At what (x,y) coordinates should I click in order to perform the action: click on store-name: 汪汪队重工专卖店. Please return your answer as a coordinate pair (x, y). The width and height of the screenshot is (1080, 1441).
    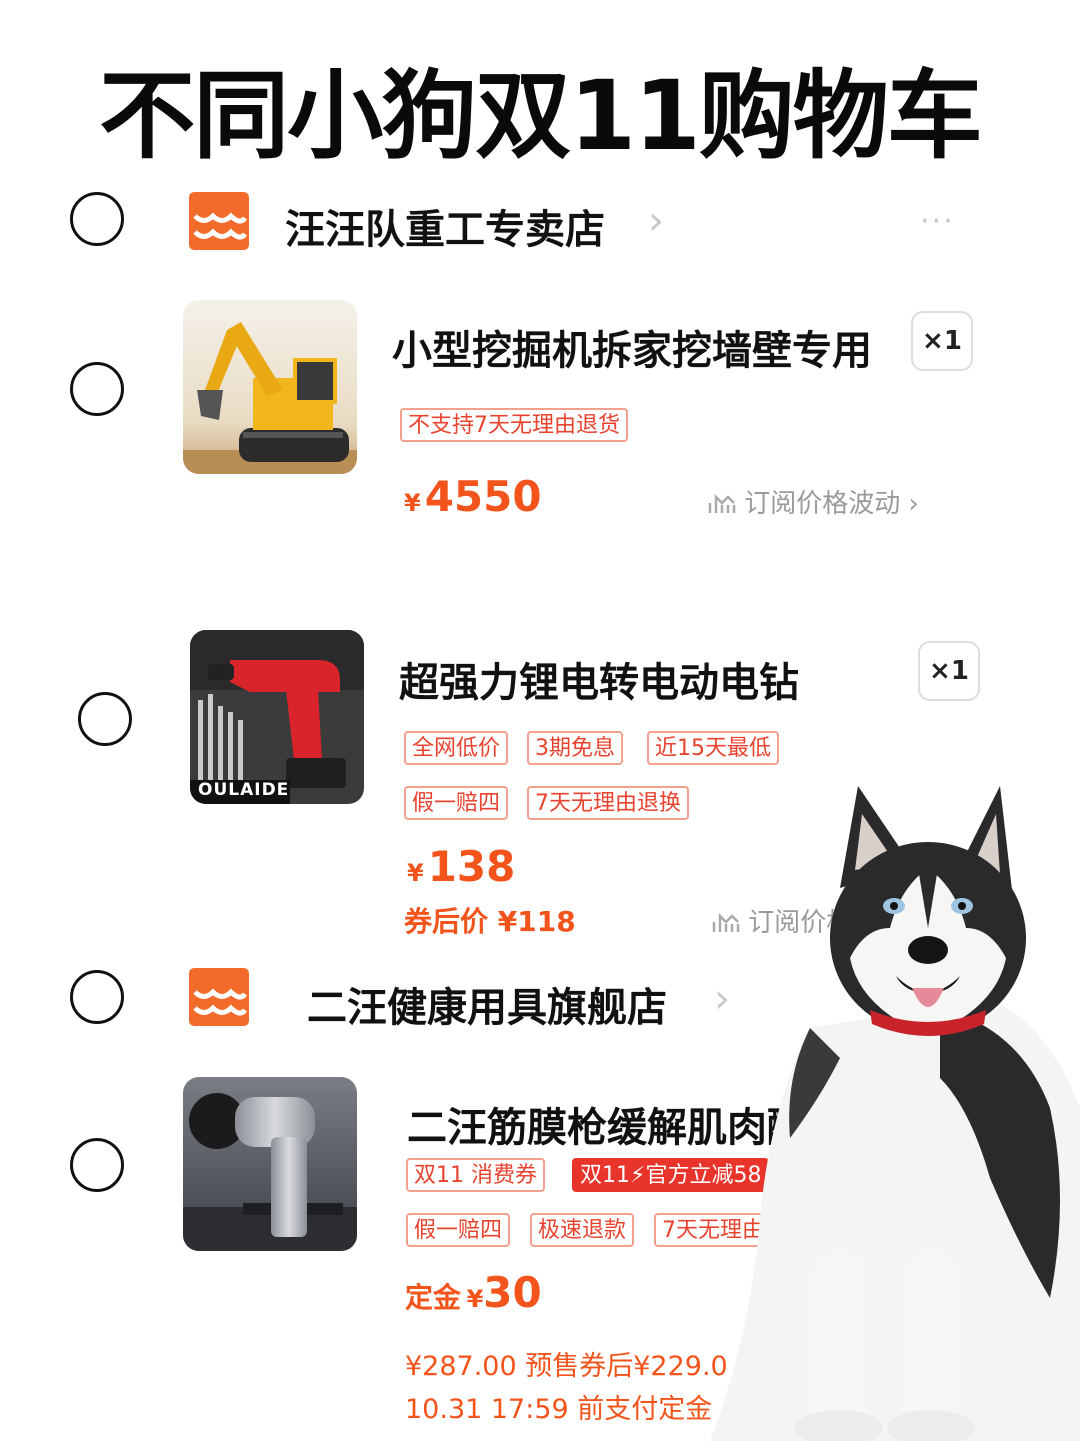
    Looking at the image, I should click on (445, 226).